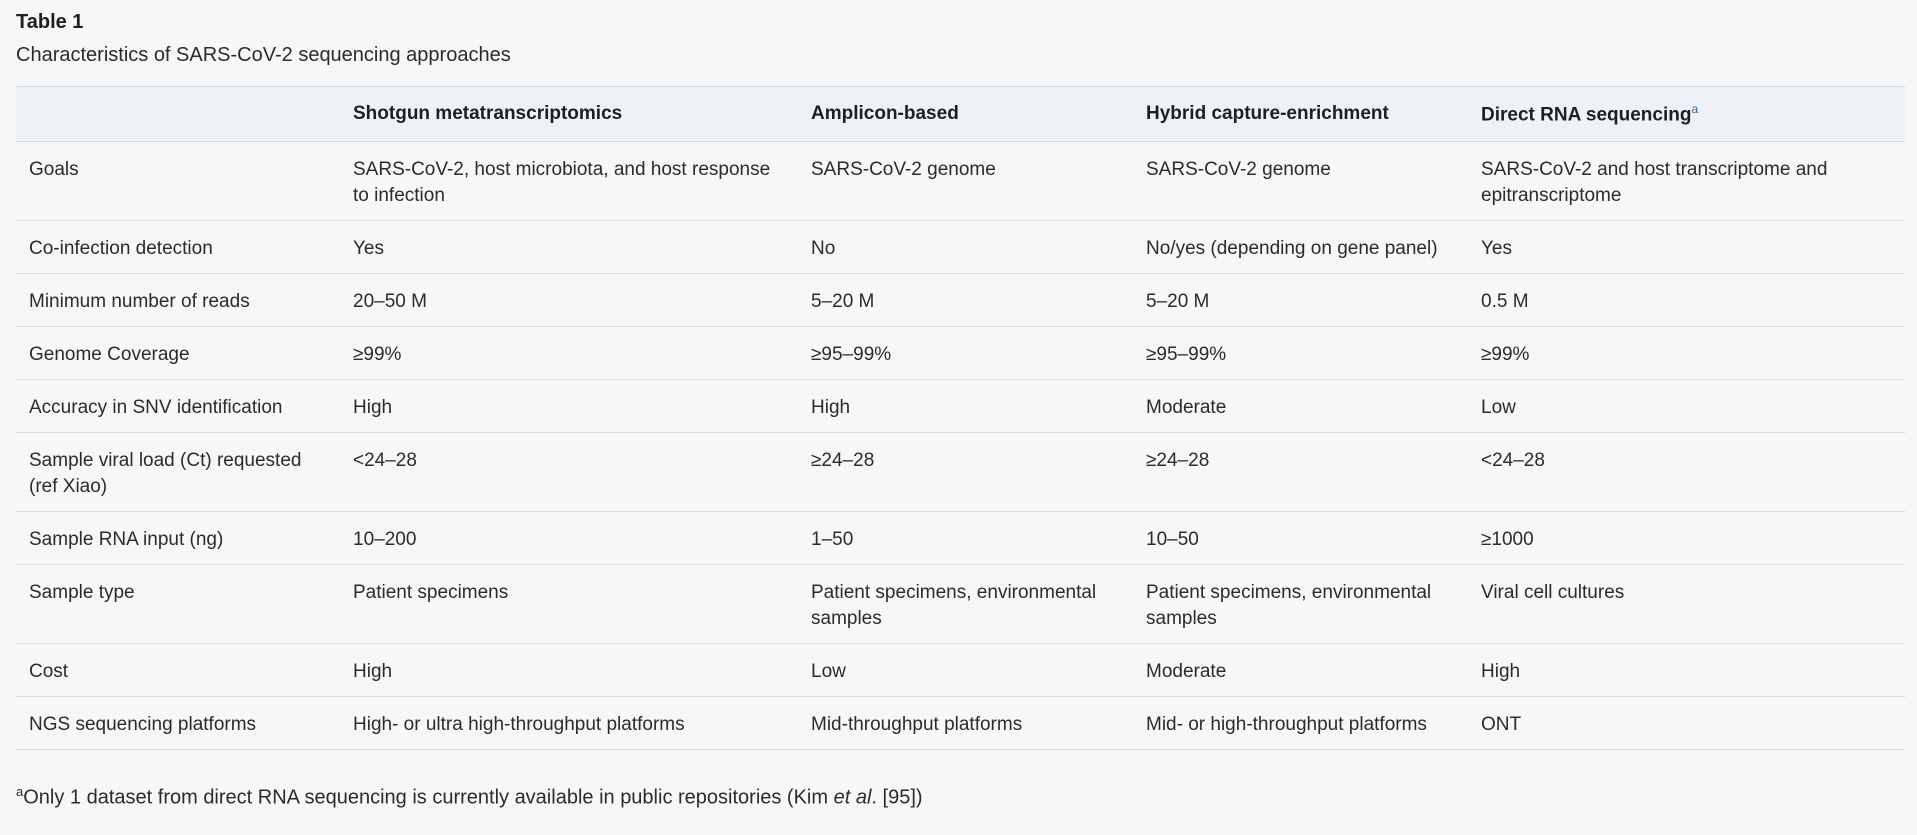 The height and width of the screenshot is (835, 1917). I want to click on table-cell: ≥1000, so click(1686, 538).